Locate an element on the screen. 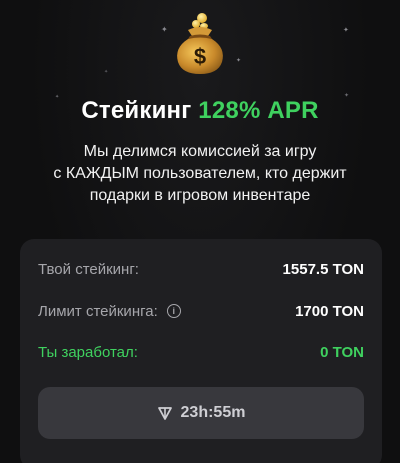 Image resolution: width=400 pixels, height=463 pixels. money-bag-icon: $ is located at coordinates (200, 43).